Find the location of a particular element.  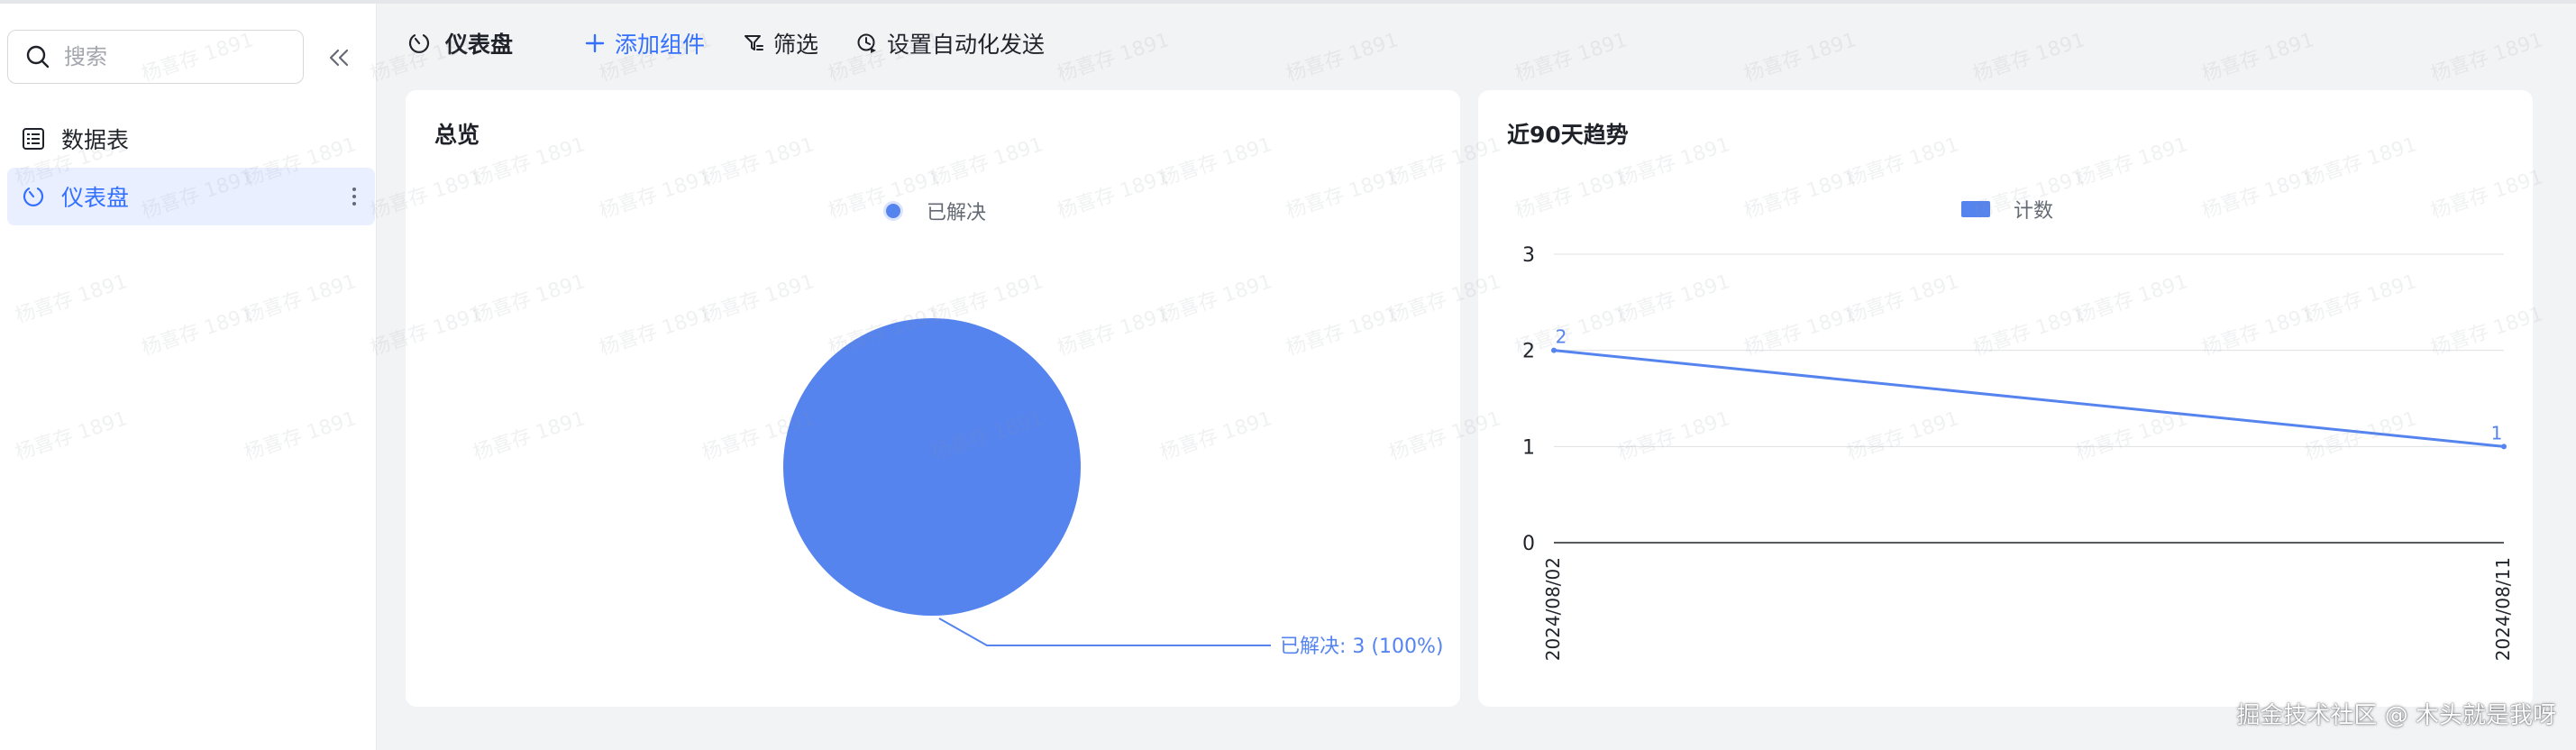

add-widget-button: 添加组件 is located at coordinates (644, 43).